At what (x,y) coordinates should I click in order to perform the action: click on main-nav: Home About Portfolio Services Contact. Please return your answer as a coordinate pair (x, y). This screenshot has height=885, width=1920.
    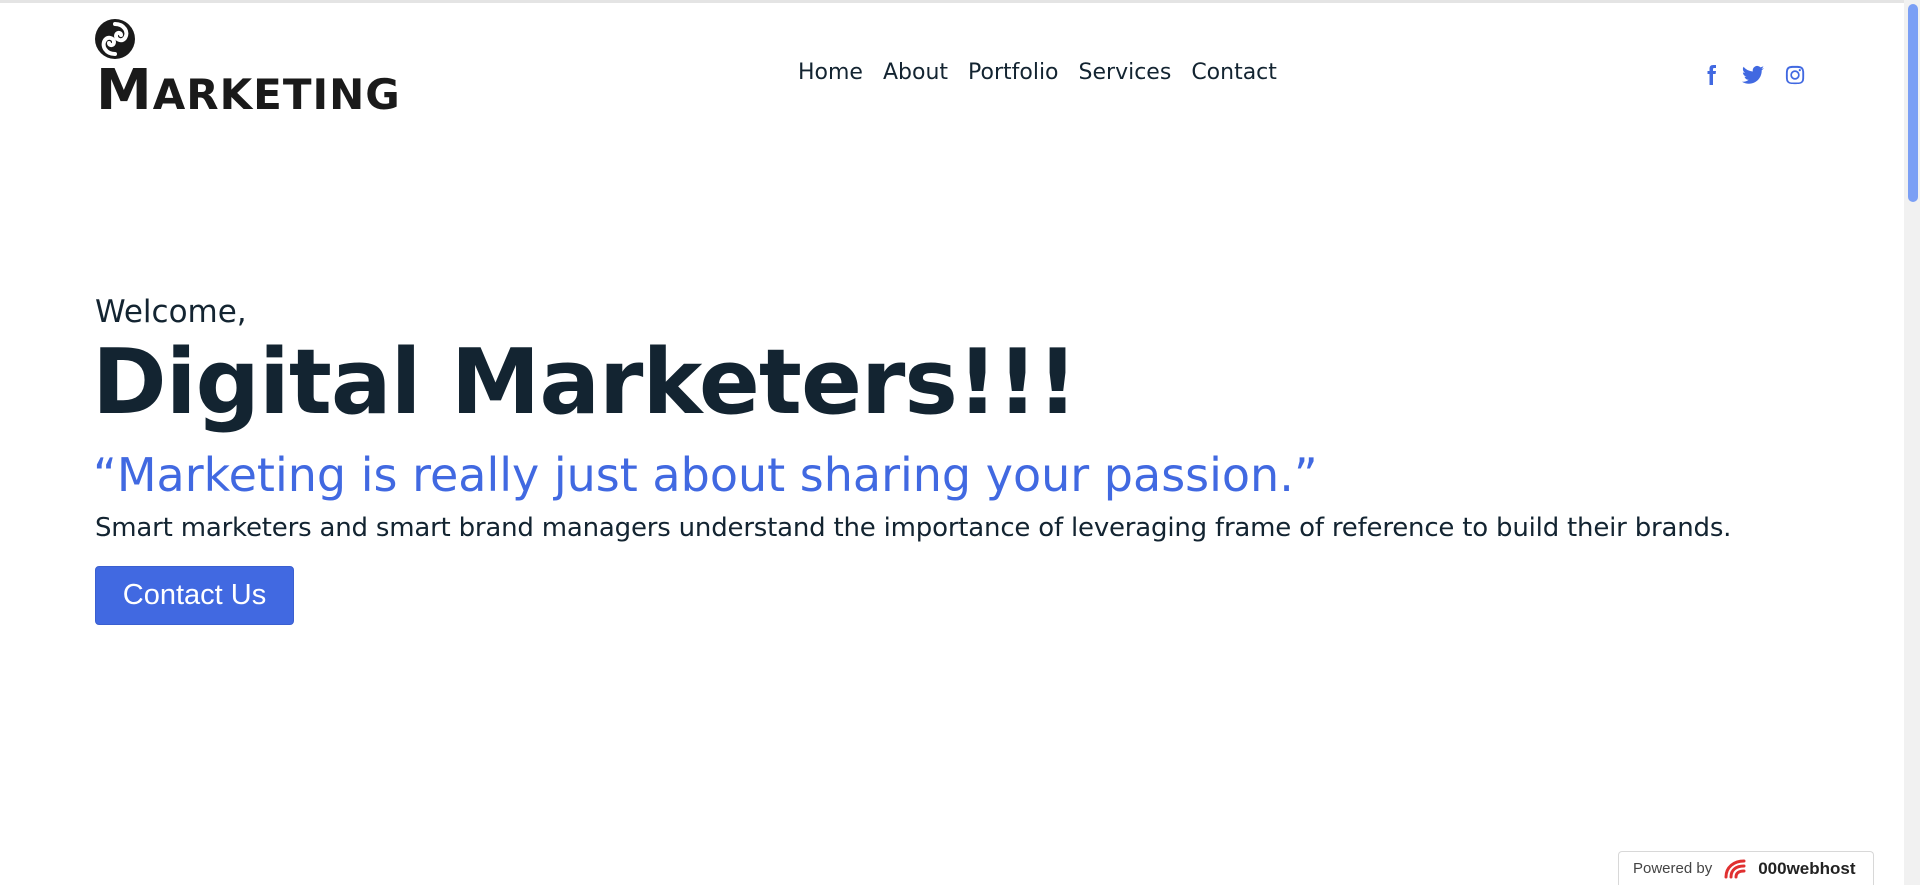
    Looking at the image, I should click on (1047, 72).